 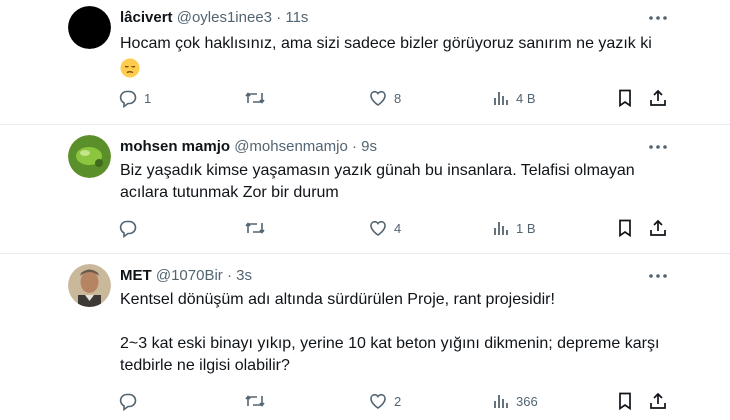 I want to click on reply-button: 1, so click(x=134, y=98).